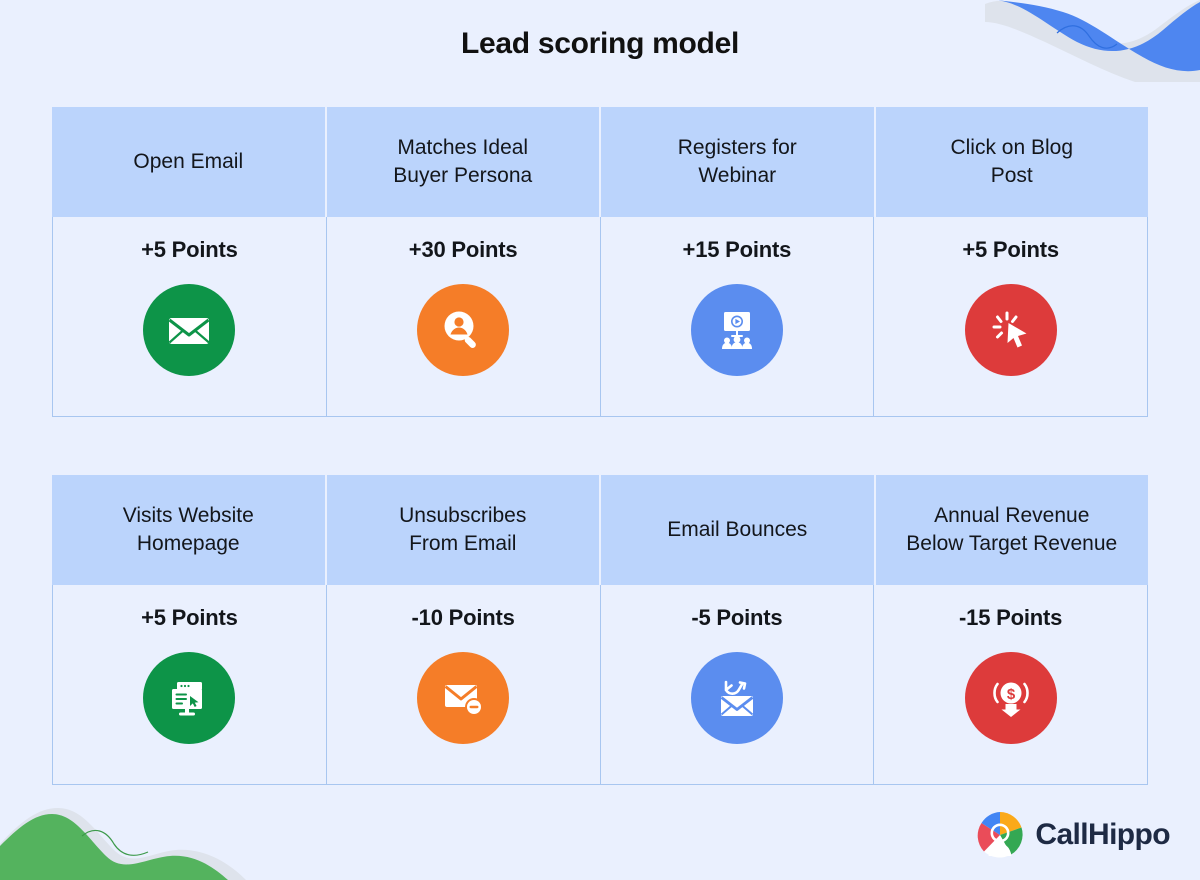 The image size is (1200, 880). I want to click on email-unsubscribe-icon, so click(463, 698).